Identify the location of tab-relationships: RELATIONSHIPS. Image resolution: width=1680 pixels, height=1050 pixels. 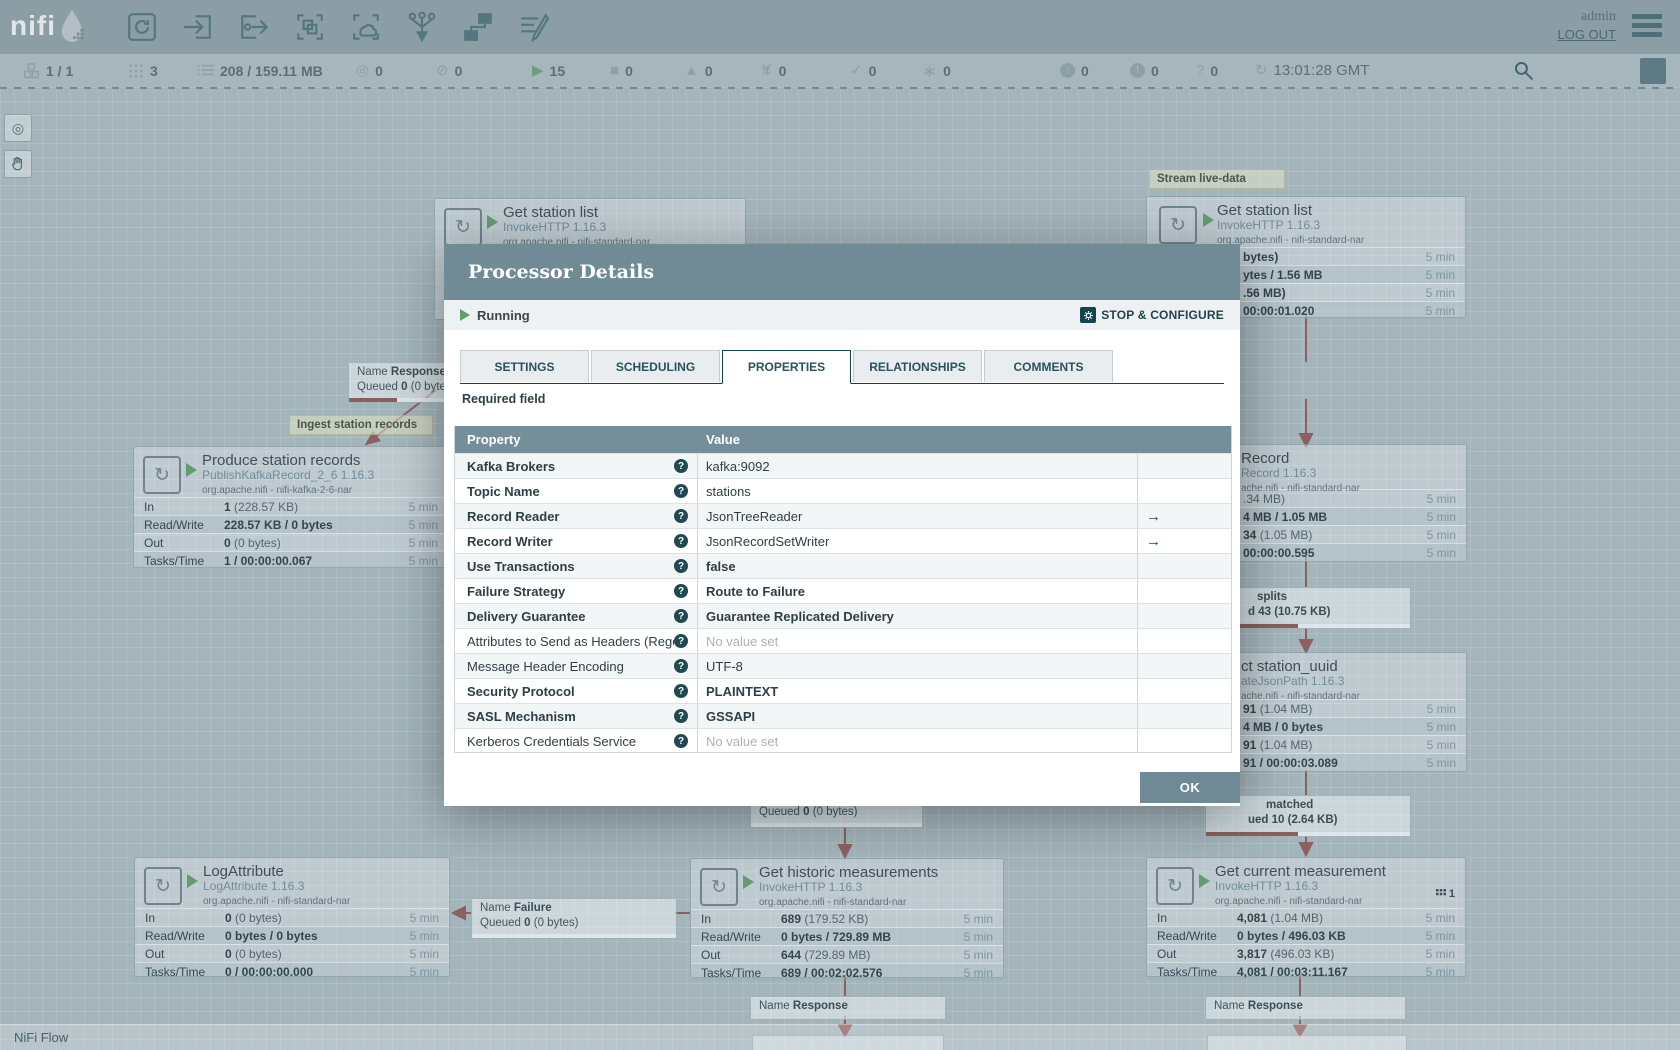
(917, 366).